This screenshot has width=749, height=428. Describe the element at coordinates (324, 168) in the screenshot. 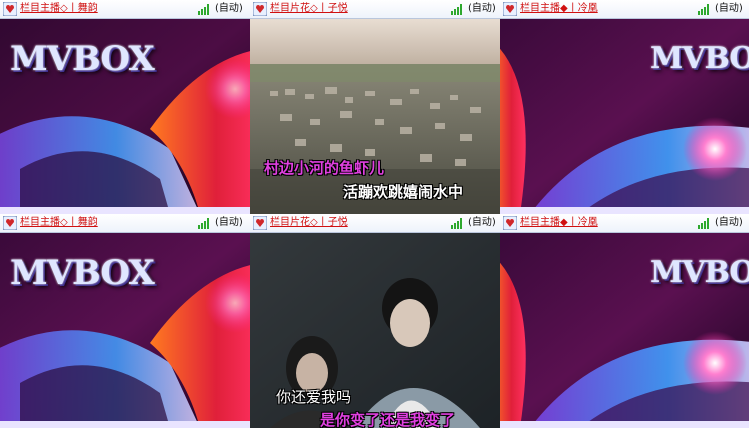

I see `lyric-line-1: 村边小河的鱼虾儿` at that location.